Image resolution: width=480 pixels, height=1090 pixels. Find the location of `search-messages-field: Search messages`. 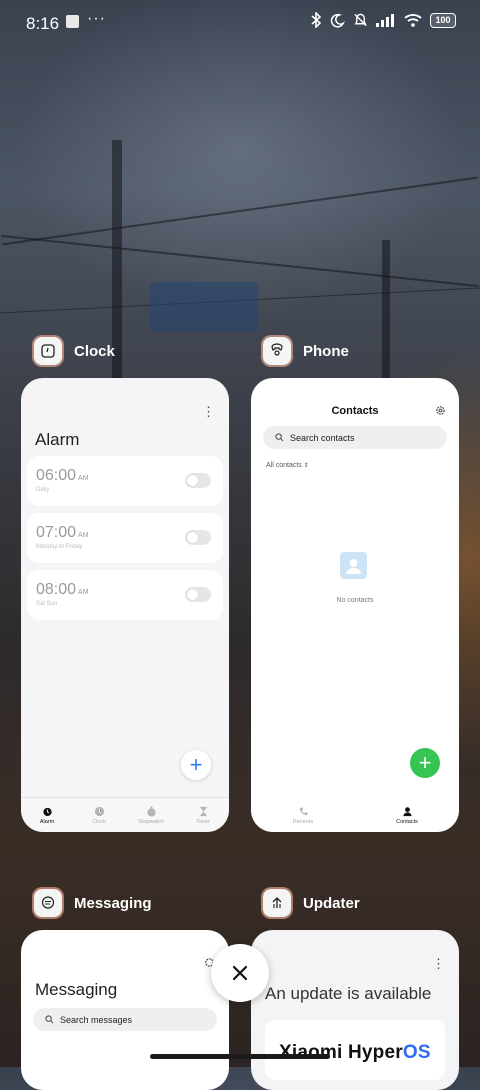

search-messages-field: Search messages is located at coordinates (125, 1019).